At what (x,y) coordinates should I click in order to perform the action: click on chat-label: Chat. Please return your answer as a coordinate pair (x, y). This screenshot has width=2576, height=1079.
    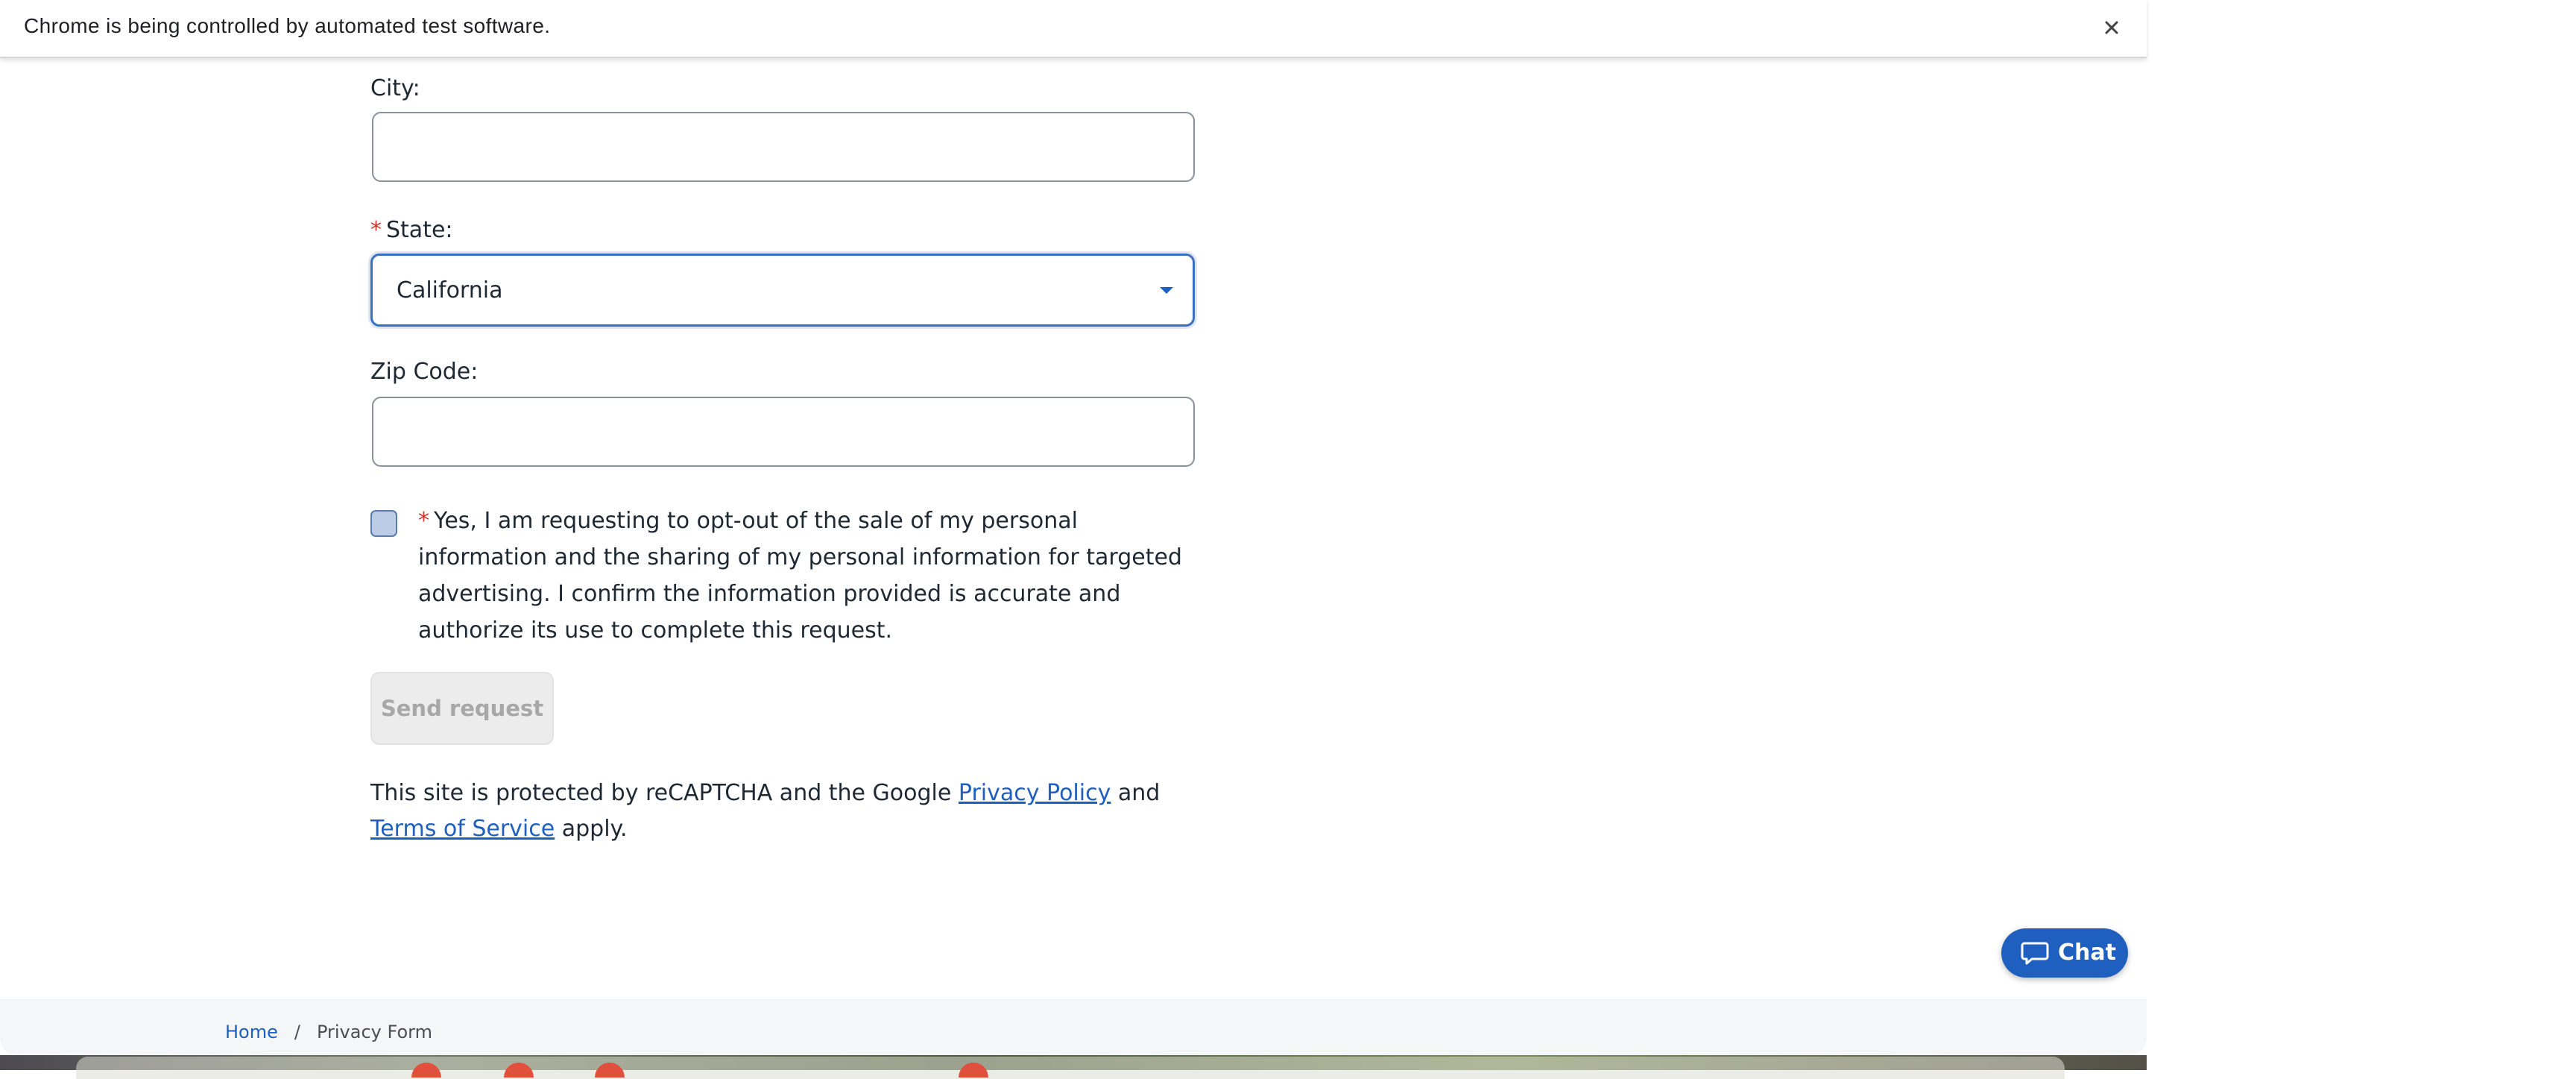
    Looking at the image, I should click on (2087, 953).